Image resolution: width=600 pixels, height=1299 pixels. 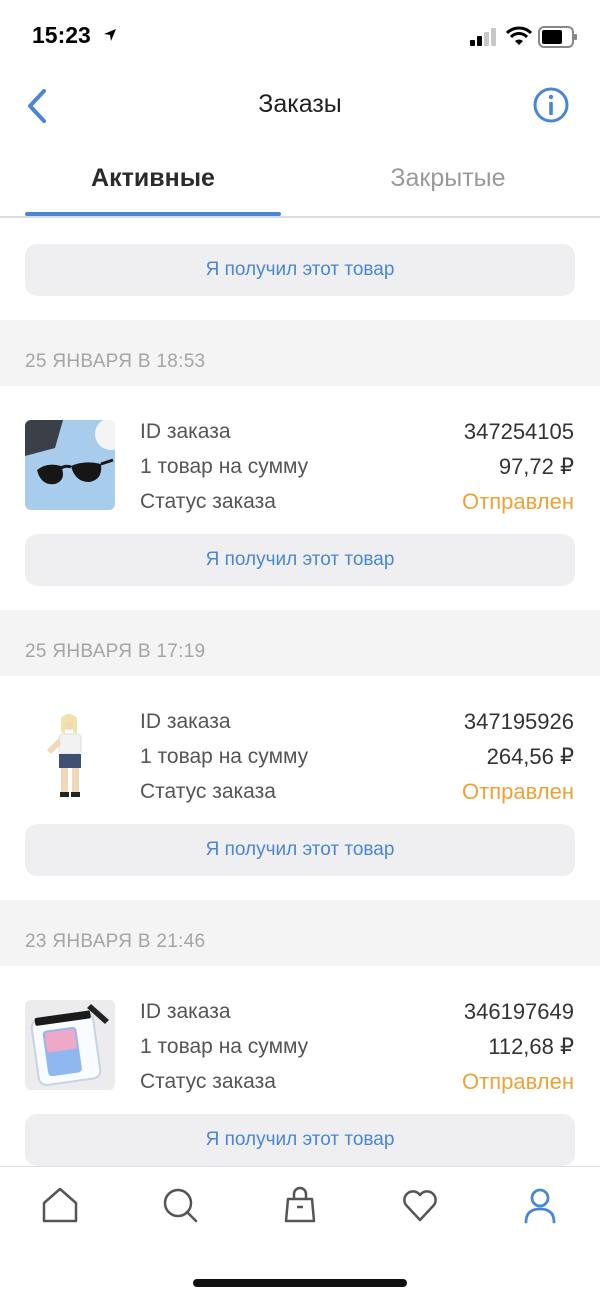 What do you see at coordinates (518, 721) in the screenshot?
I see `order-id-value: 347195926` at bounding box center [518, 721].